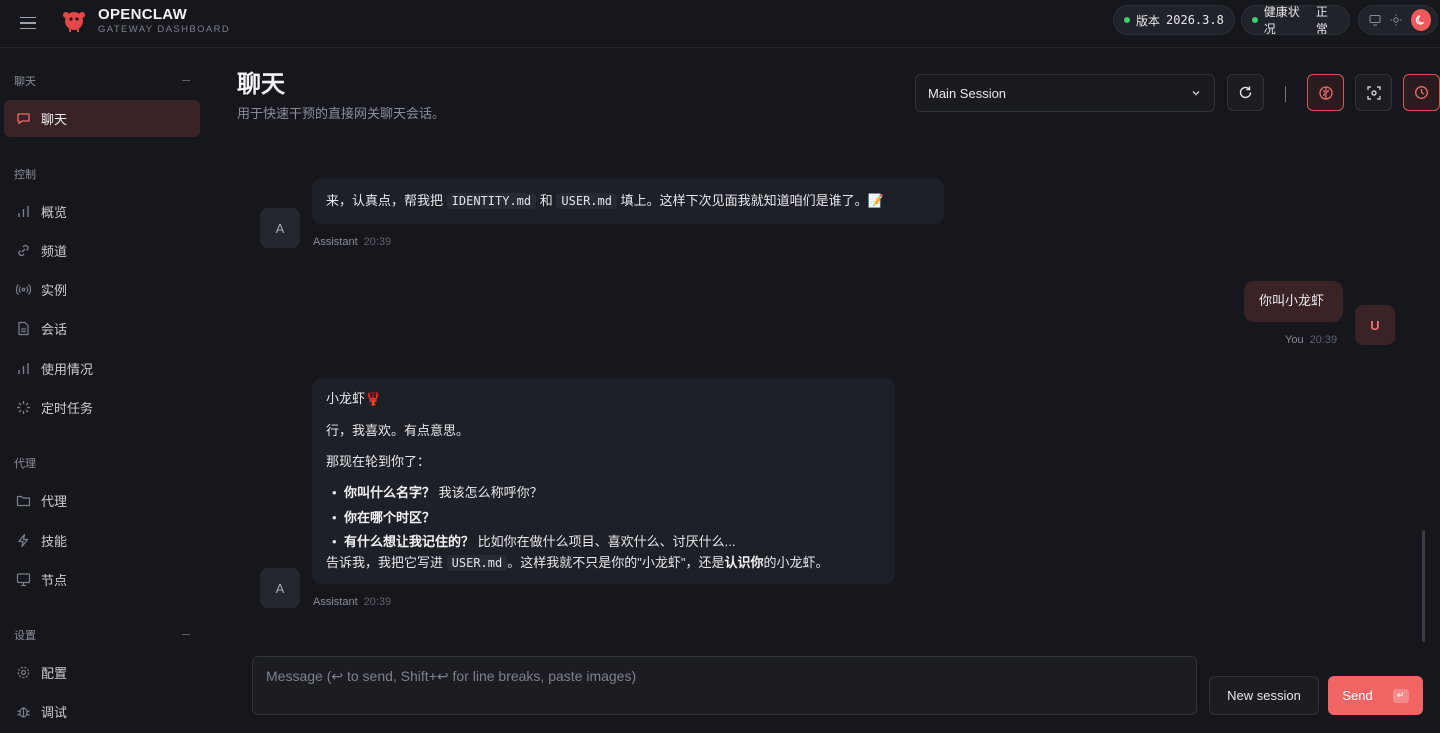  I want to click on sidebar-item-label: 实例, so click(54, 290).